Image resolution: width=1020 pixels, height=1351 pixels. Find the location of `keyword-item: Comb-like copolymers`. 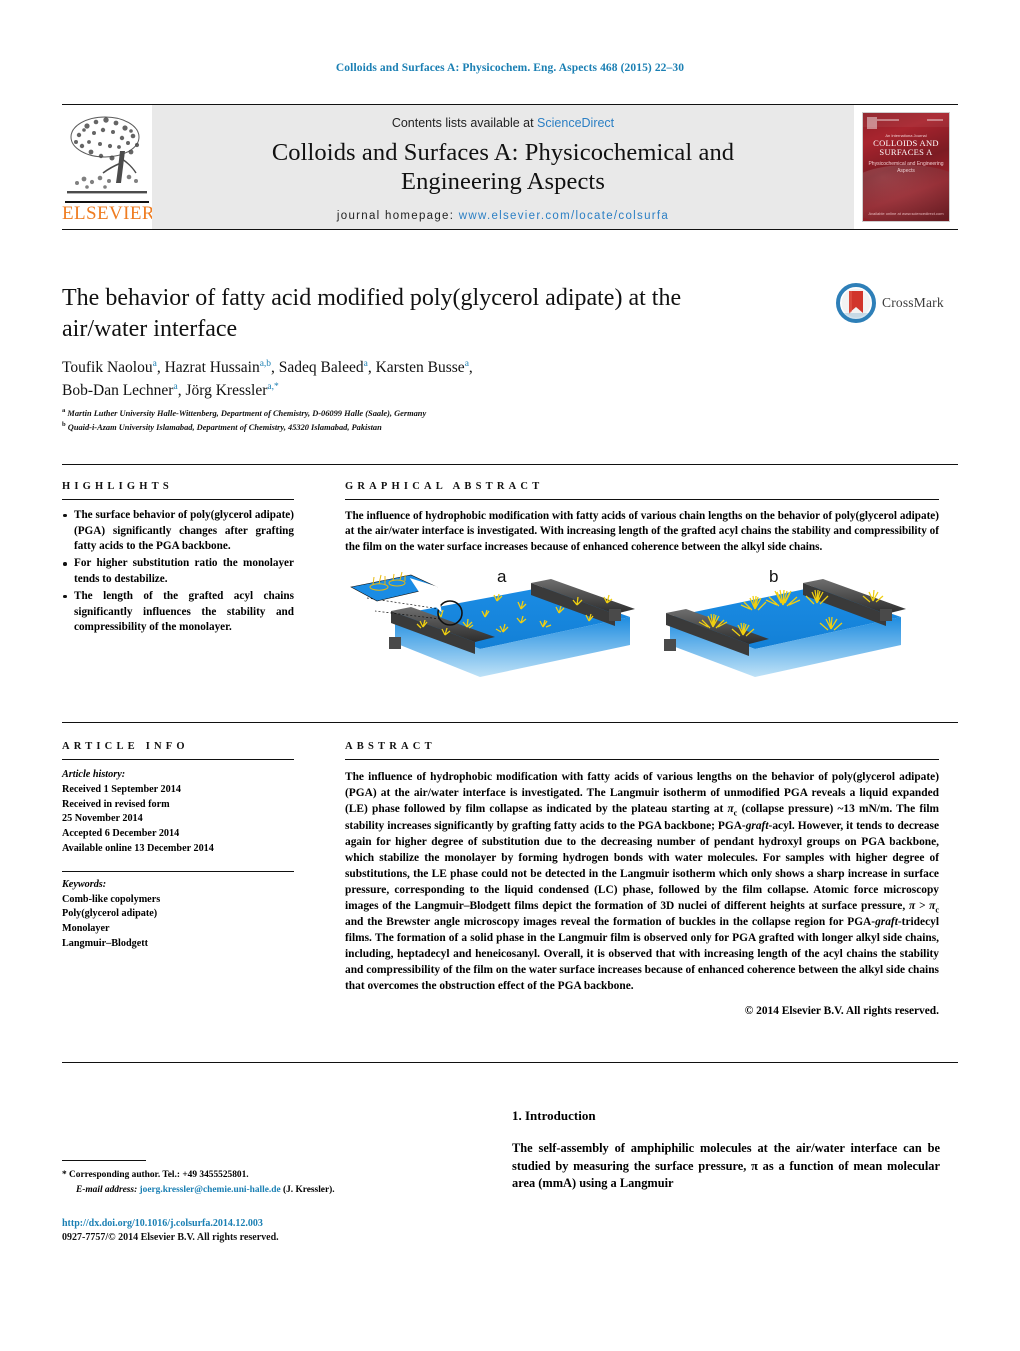

keyword-item: Comb-like copolymers is located at coordinates (111, 899).